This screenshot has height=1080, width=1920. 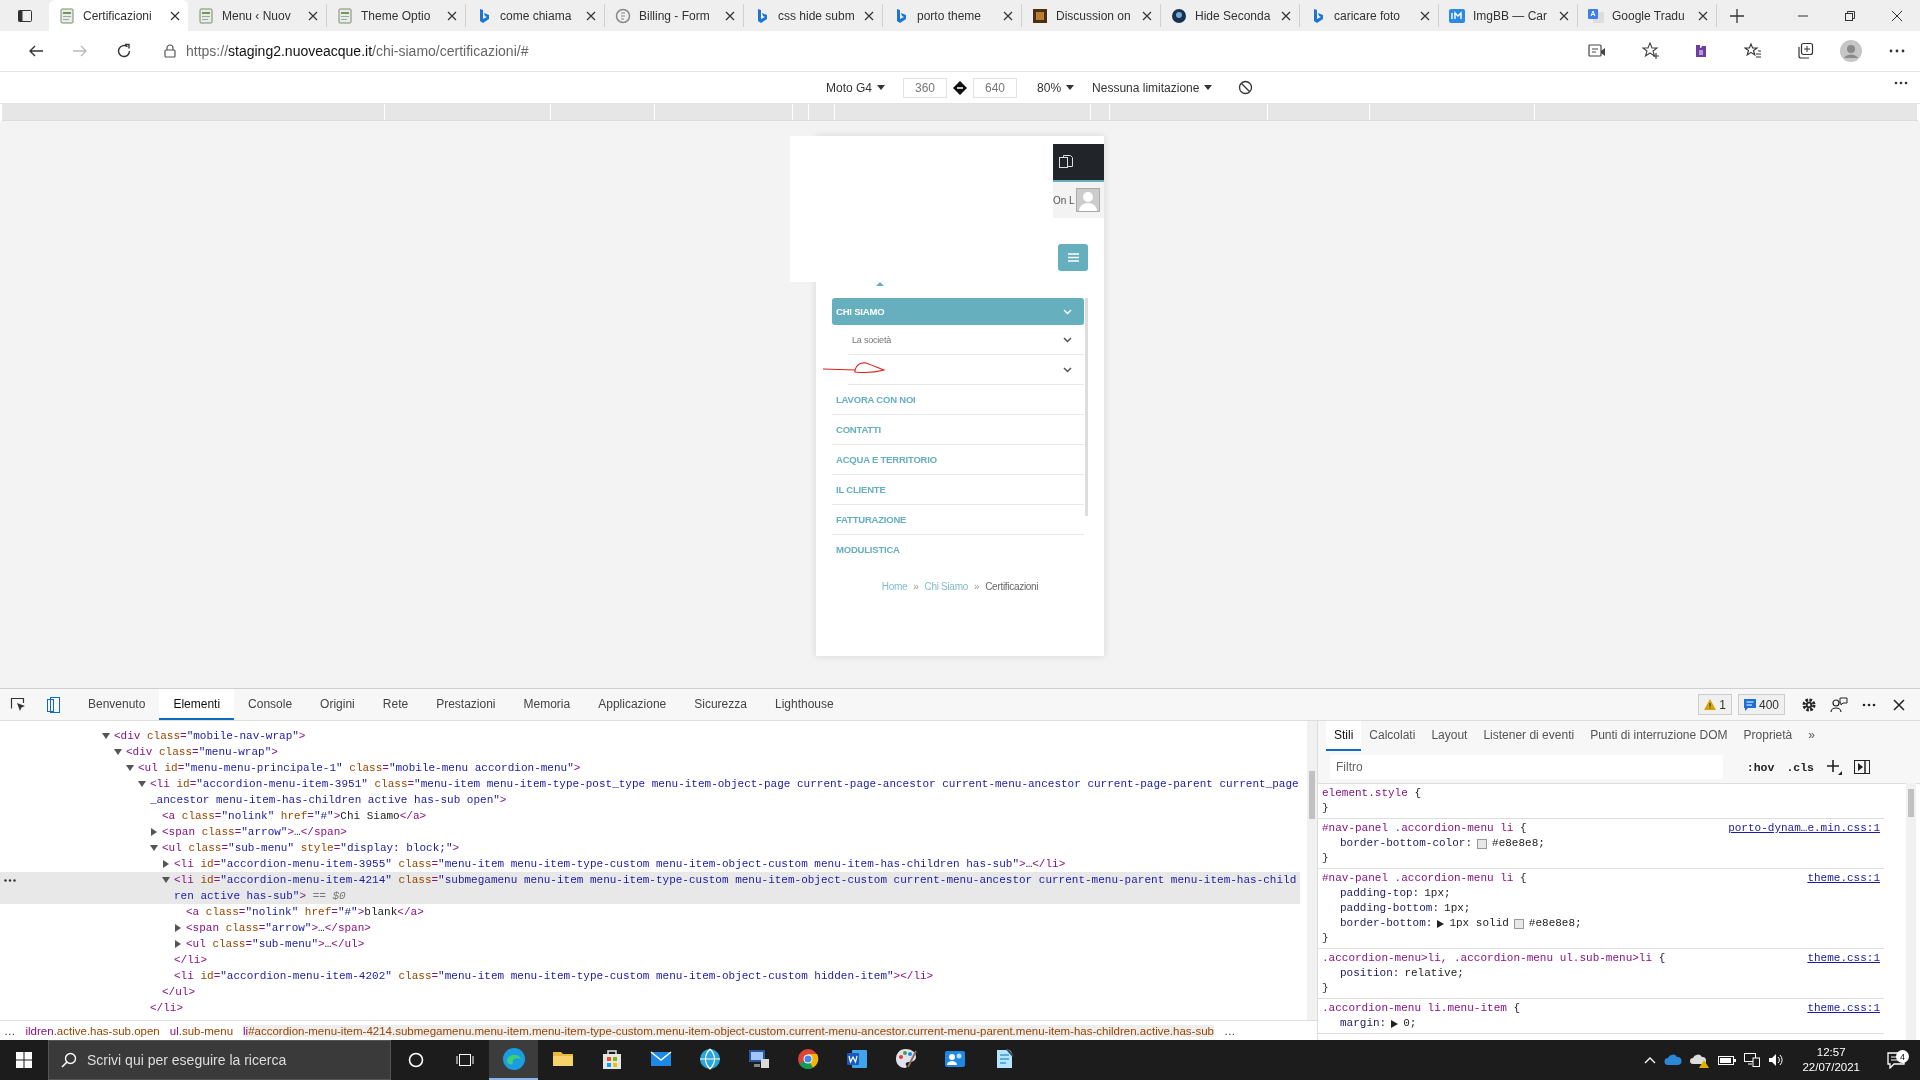 What do you see at coordinates (513, 1059) in the screenshot?
I see `swirl-icon` at bounding box center [513, 1059].